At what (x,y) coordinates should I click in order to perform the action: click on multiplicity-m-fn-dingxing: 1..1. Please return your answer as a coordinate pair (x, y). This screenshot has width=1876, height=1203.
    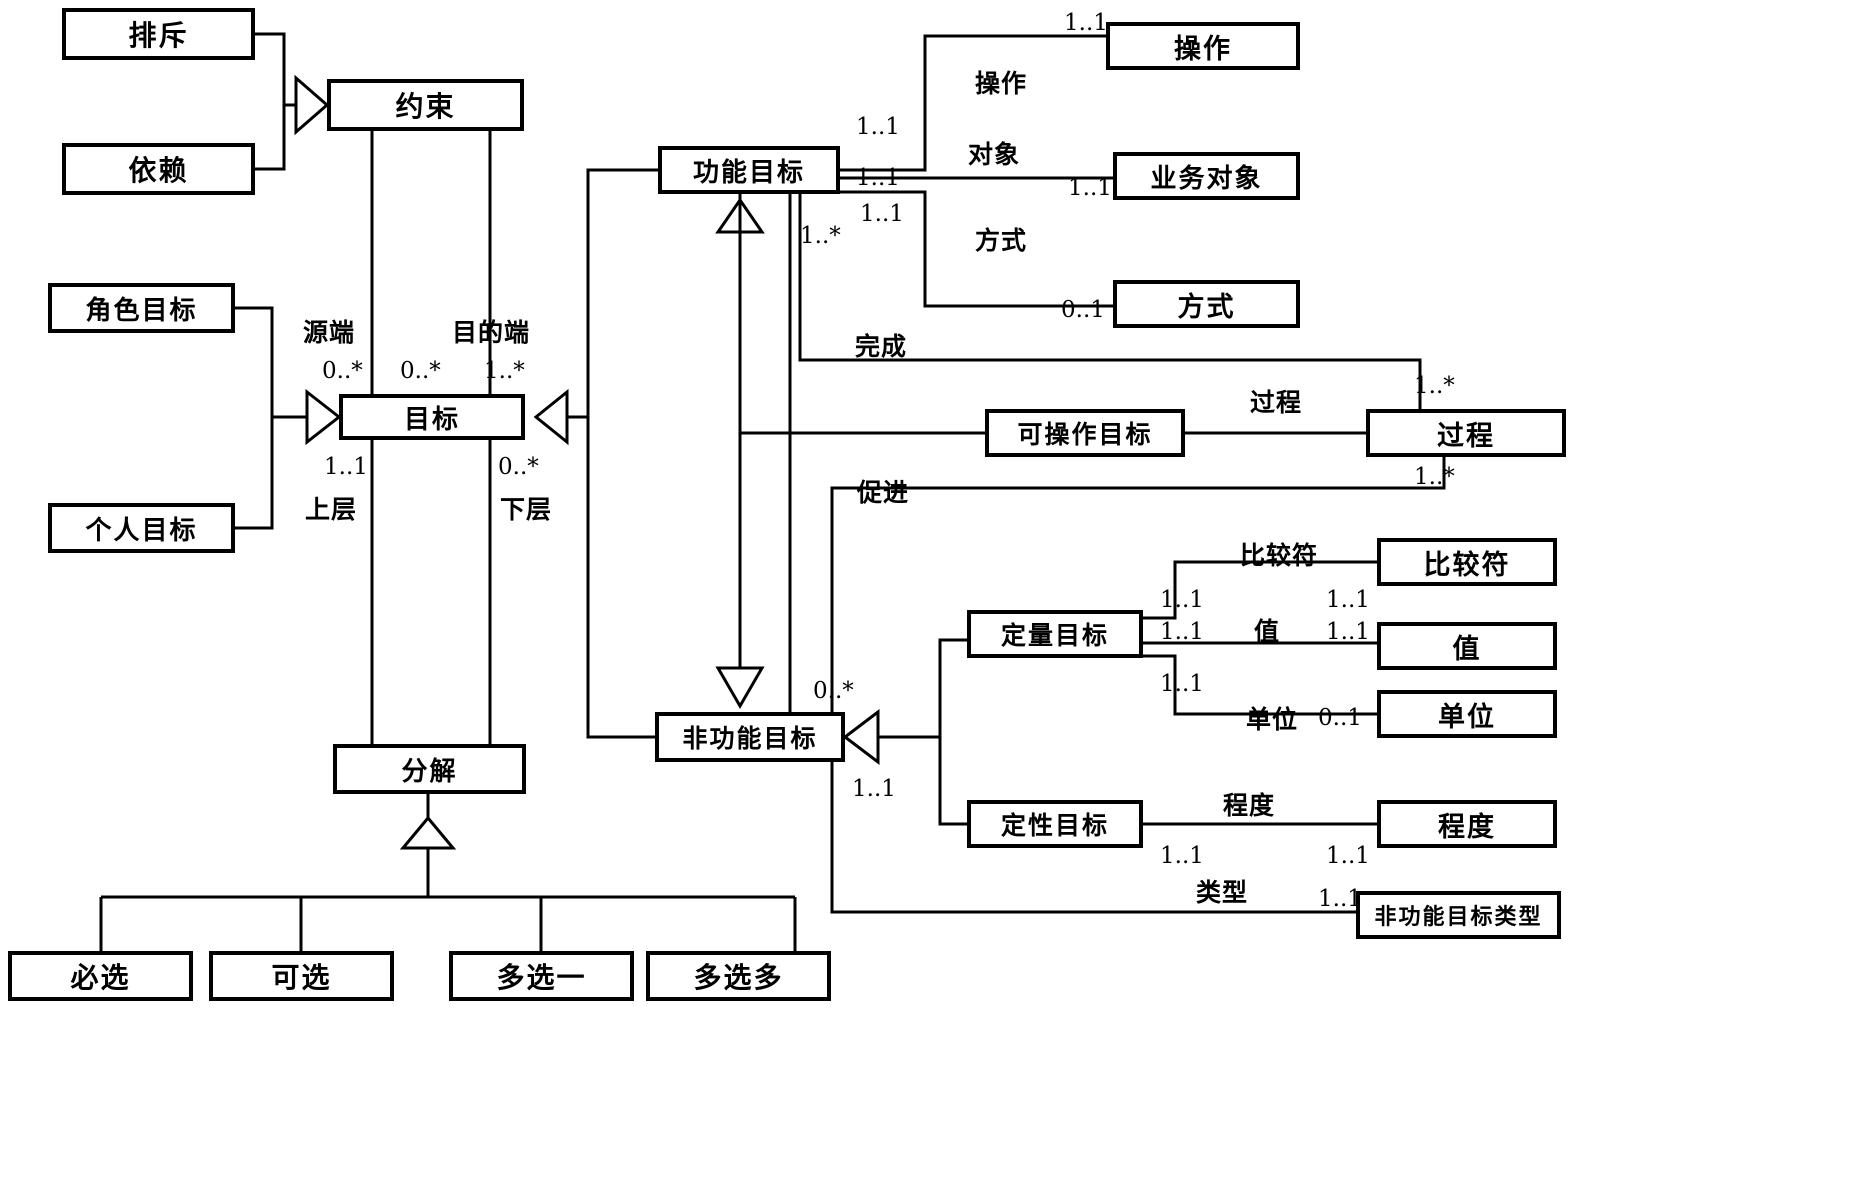
    Looking at the image, I should click on (874, 789).